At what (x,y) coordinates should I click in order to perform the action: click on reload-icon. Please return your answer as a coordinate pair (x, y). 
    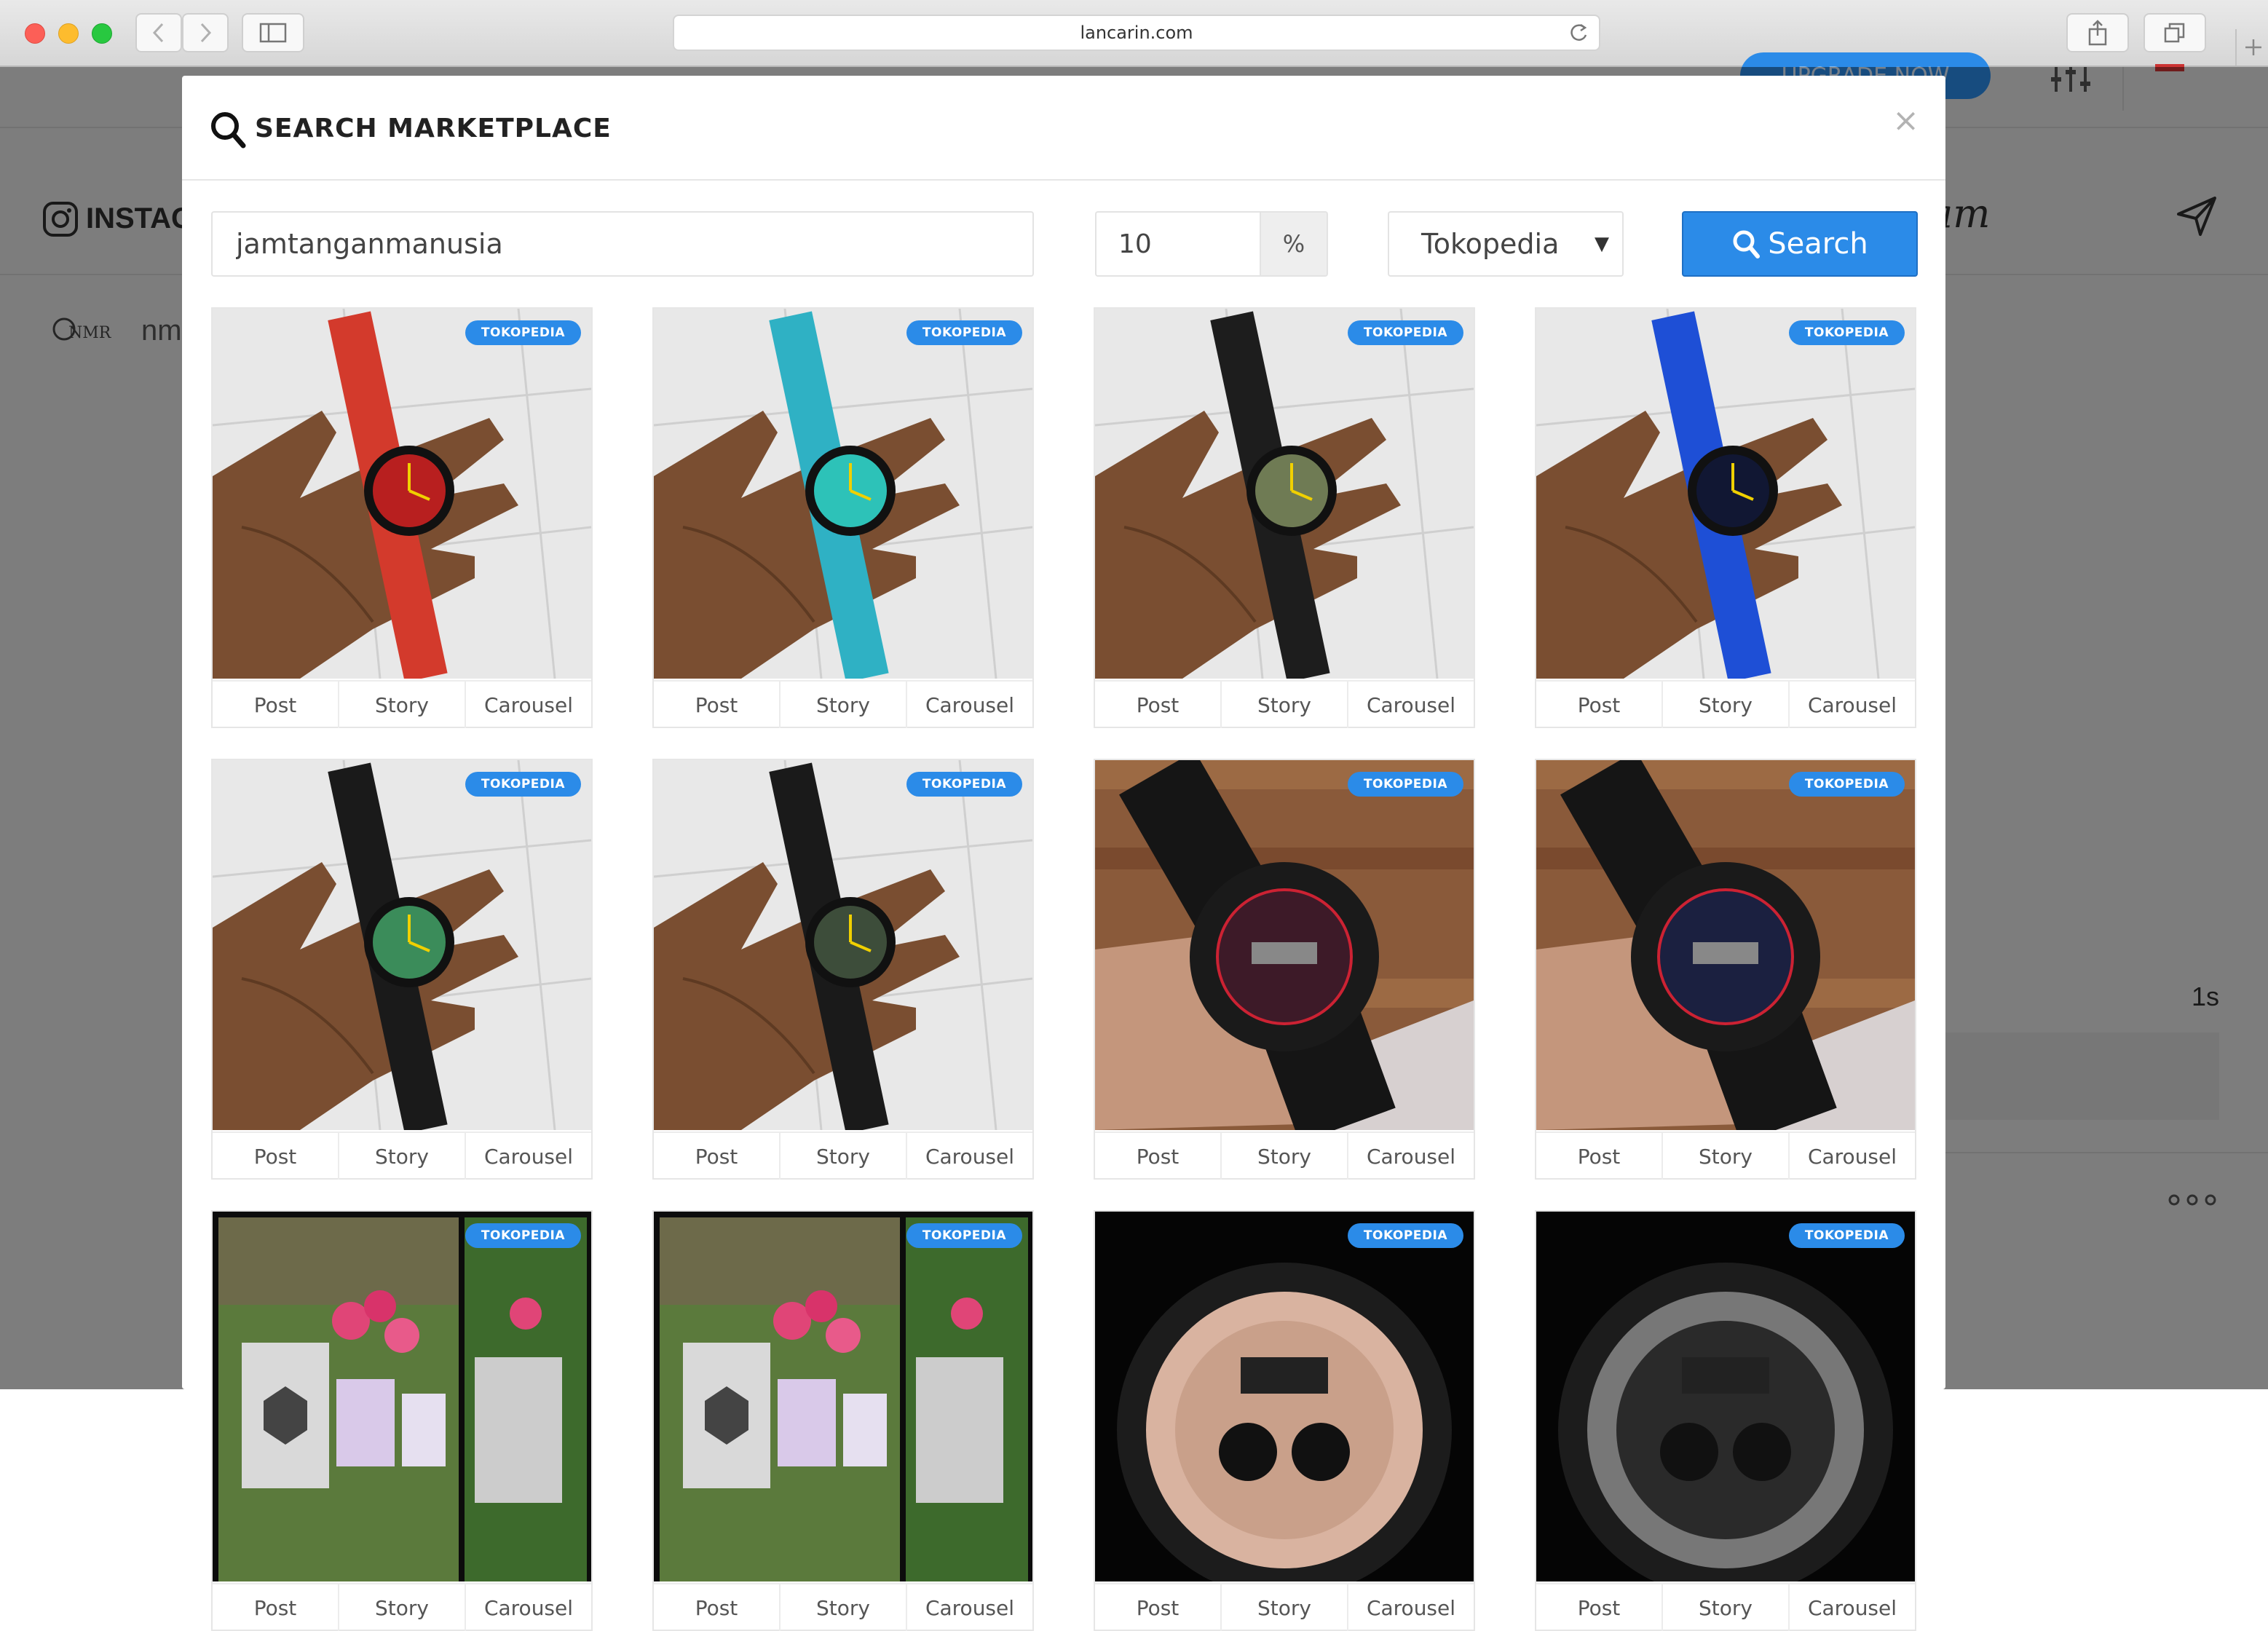
    Looking at the image, I should click on (1579, 33).